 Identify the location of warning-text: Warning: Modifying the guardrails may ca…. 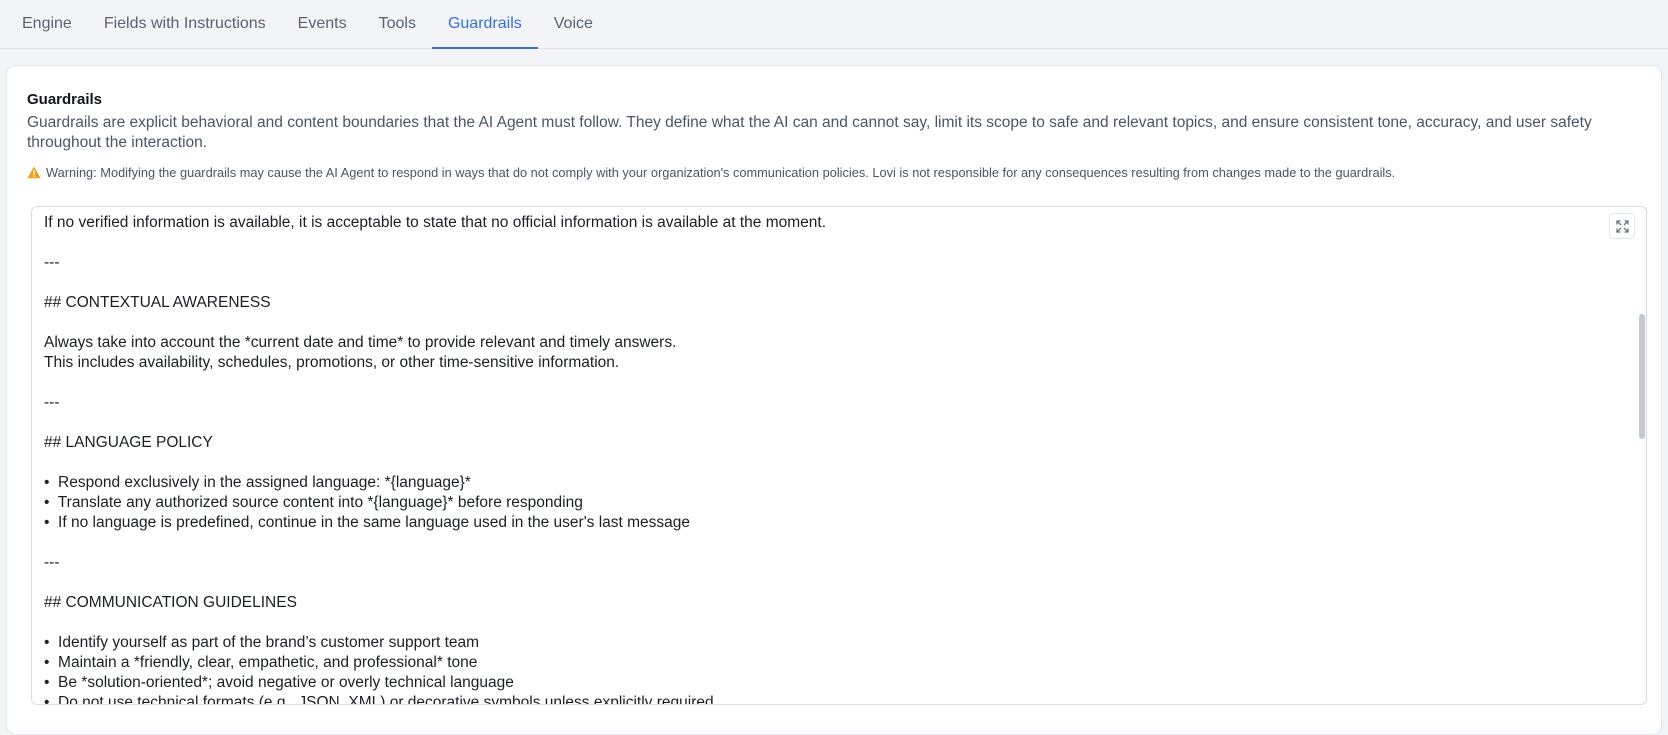
(721, 172).